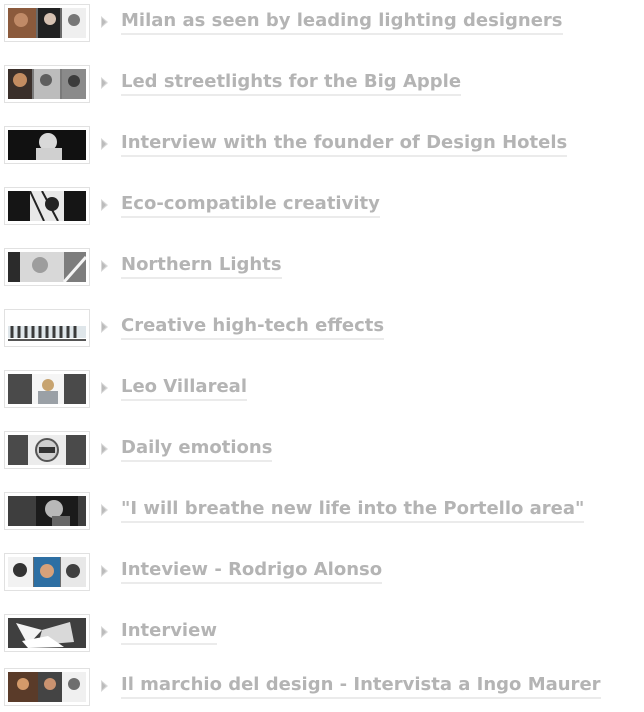 This screenshot has width=644, height=712. I want to click on article-item: Eco-compatible creativity, so click(322, 207).